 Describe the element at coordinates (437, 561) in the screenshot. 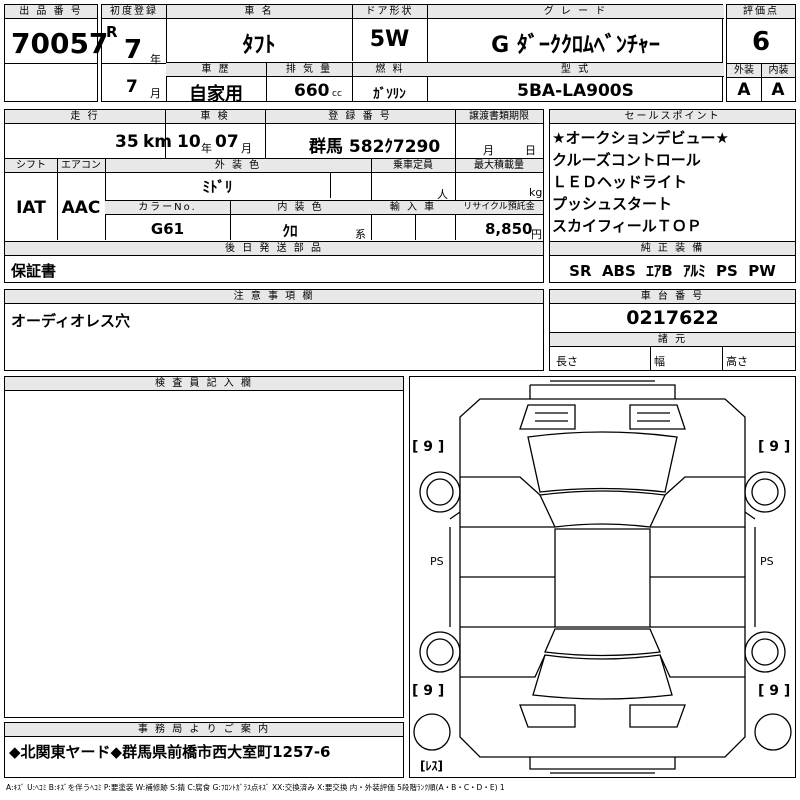

I see `ps-left: PS` at that location.